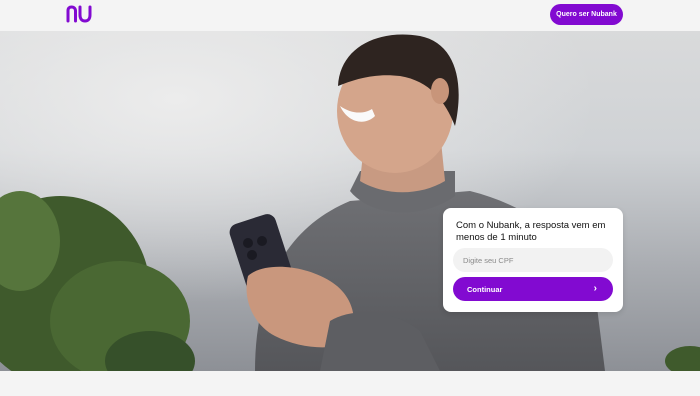 This screenshot has width=700, height=396. I want to click on continue-label: Continuar, so click(485, 289).